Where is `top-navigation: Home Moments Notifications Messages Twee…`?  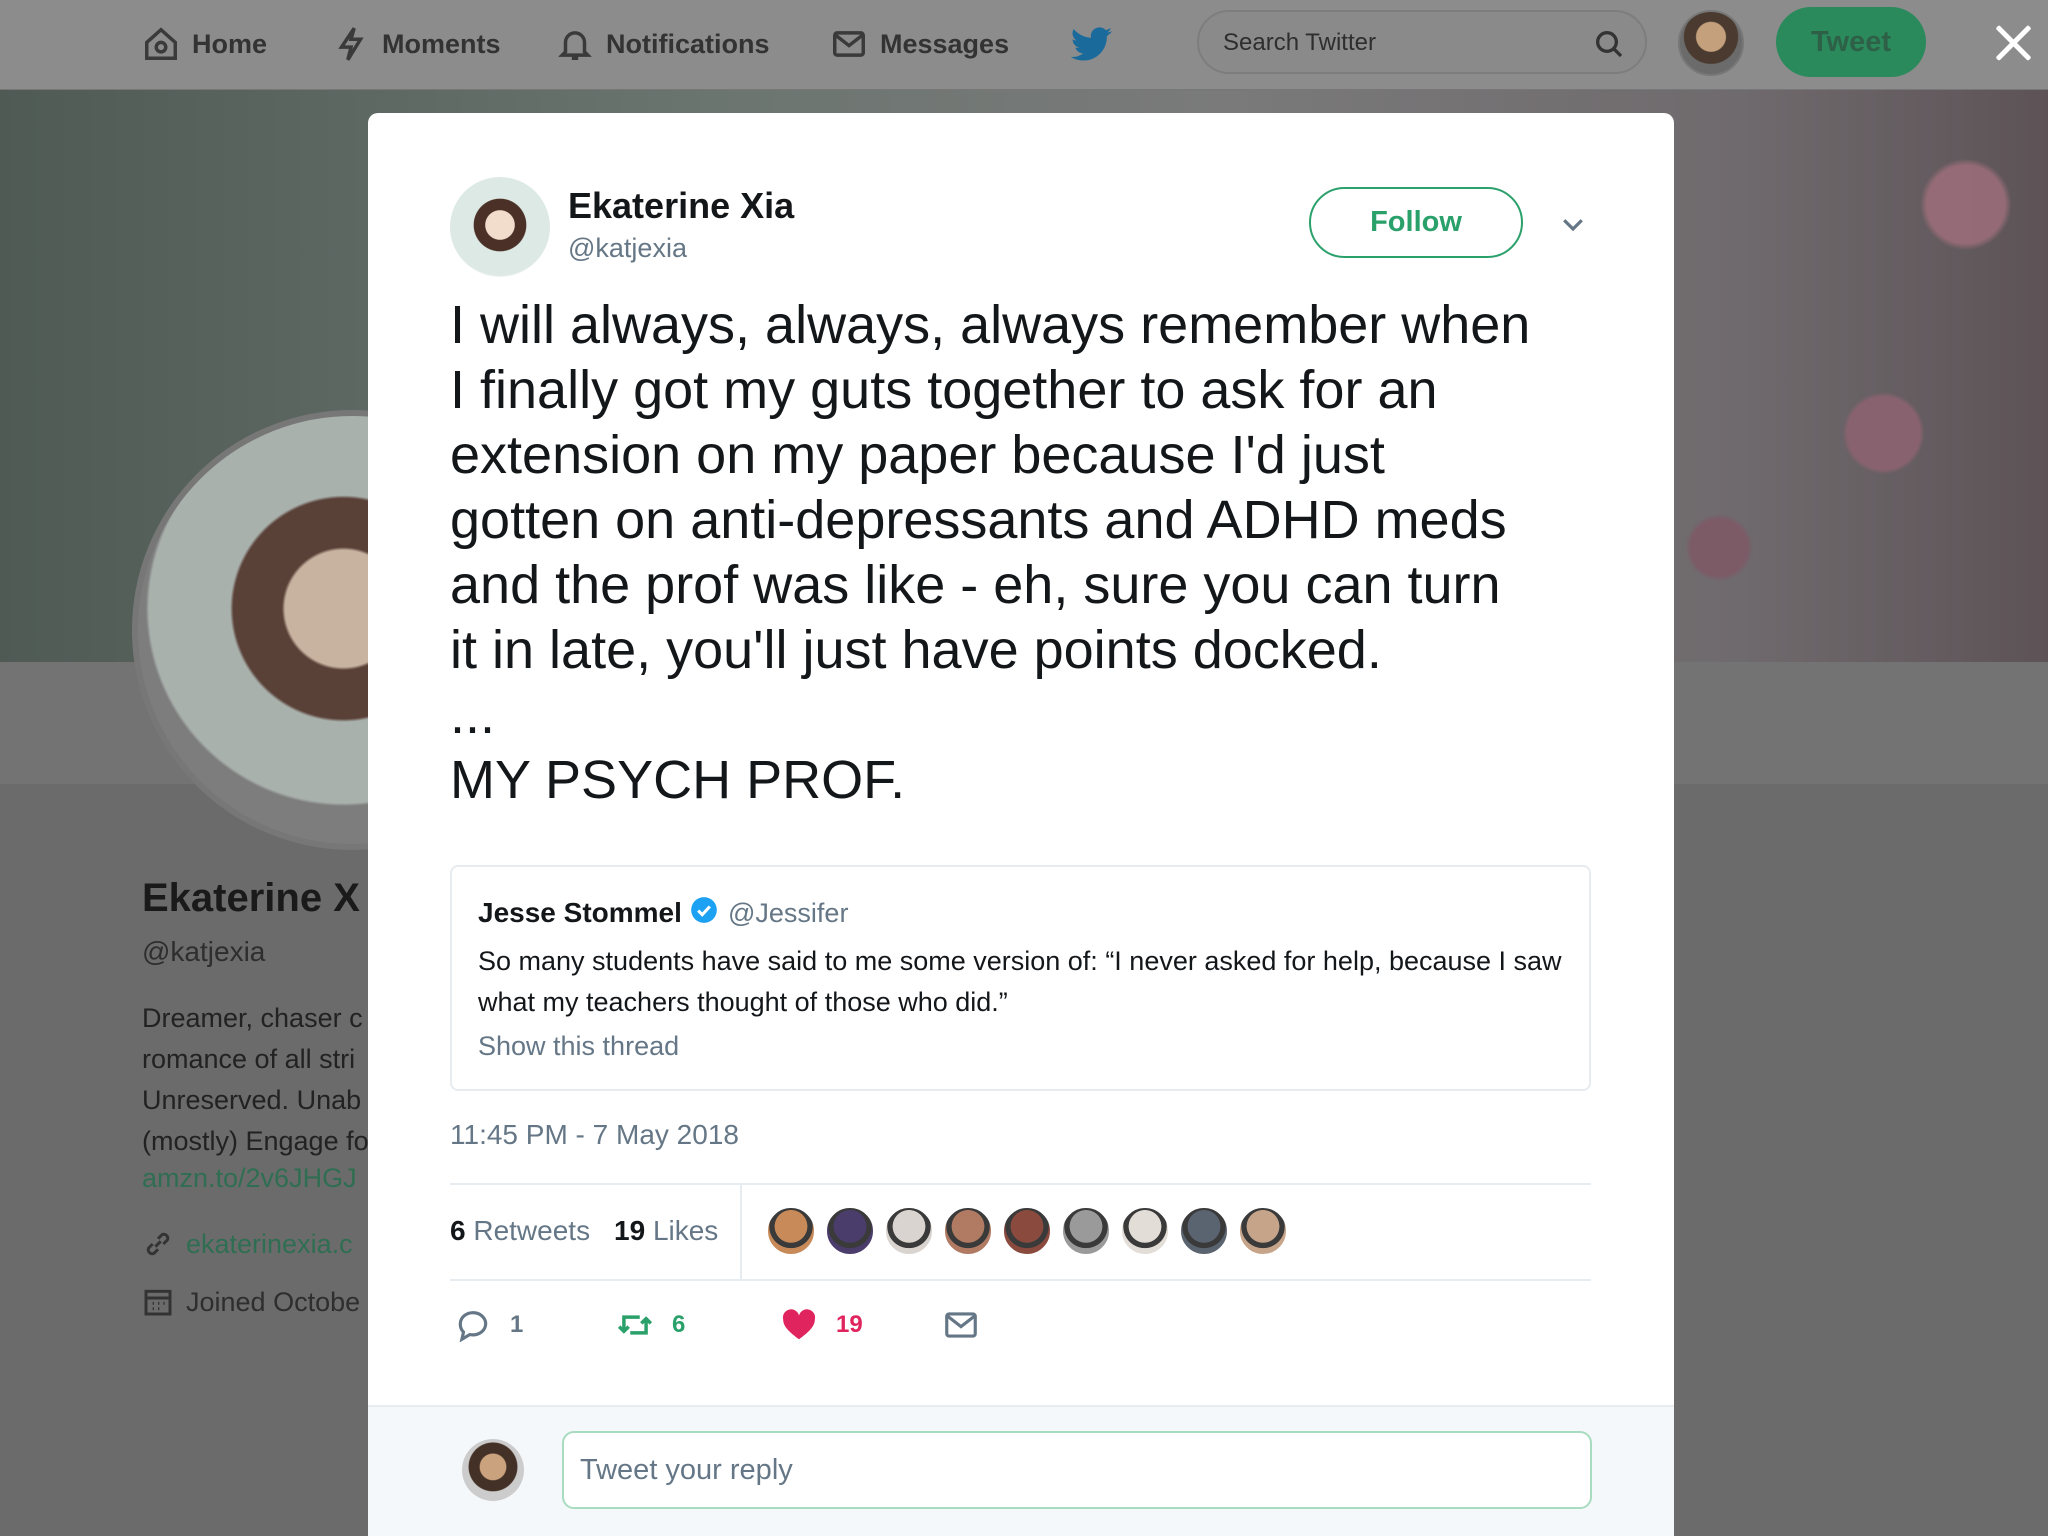
top-navigation: Home Moments Notifications Messages Twee… is located at coordinates (1024, 45).